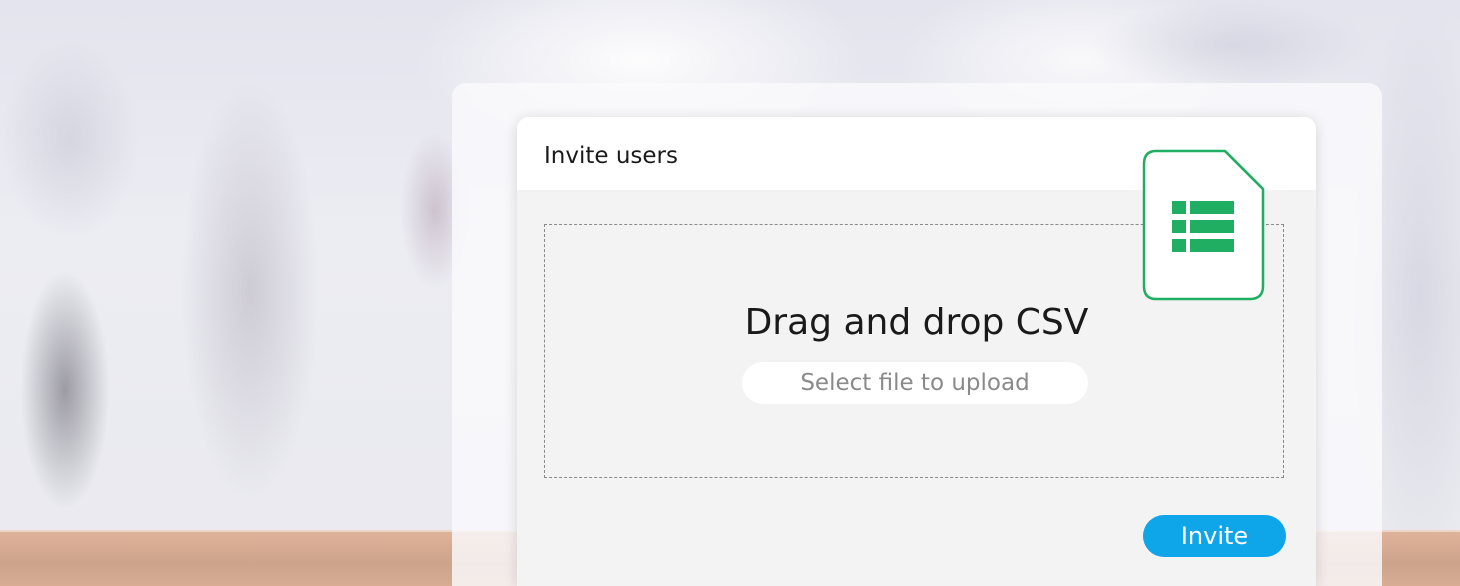  I want to click on select-file-button: Select file to upload, so click(915, 383).